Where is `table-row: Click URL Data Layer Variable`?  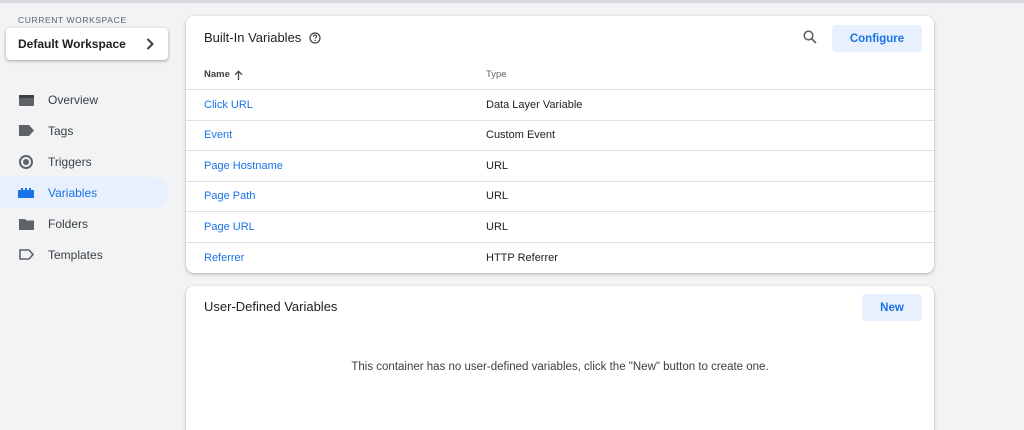 table-row: Click URL Data Layer Variable is located at coordinates (560, 105).